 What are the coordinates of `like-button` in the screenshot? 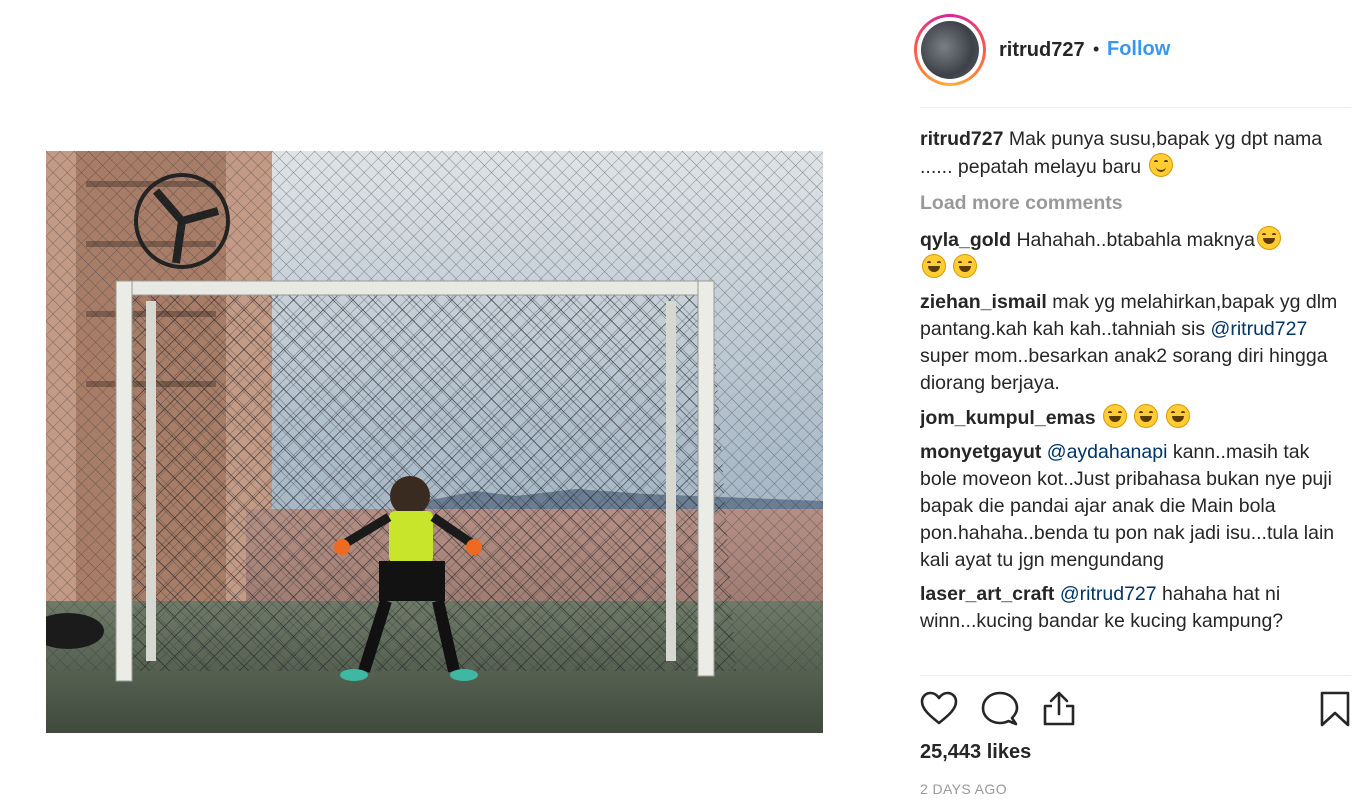 It's located at (939, 709).